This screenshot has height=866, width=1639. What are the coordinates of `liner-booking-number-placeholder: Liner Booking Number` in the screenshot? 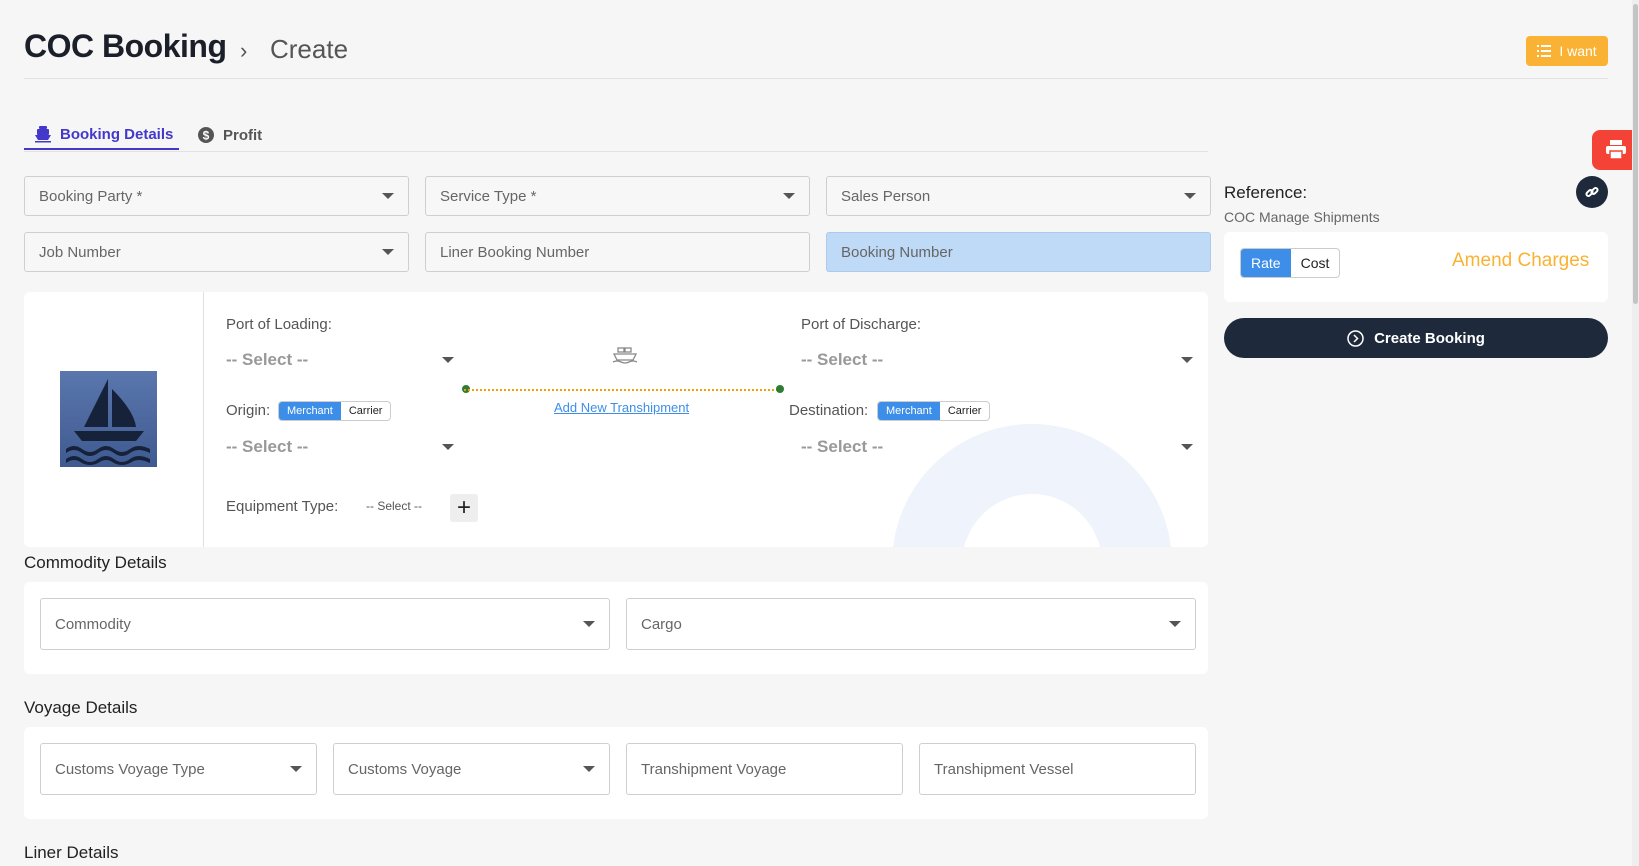 It's located at (515, 252).